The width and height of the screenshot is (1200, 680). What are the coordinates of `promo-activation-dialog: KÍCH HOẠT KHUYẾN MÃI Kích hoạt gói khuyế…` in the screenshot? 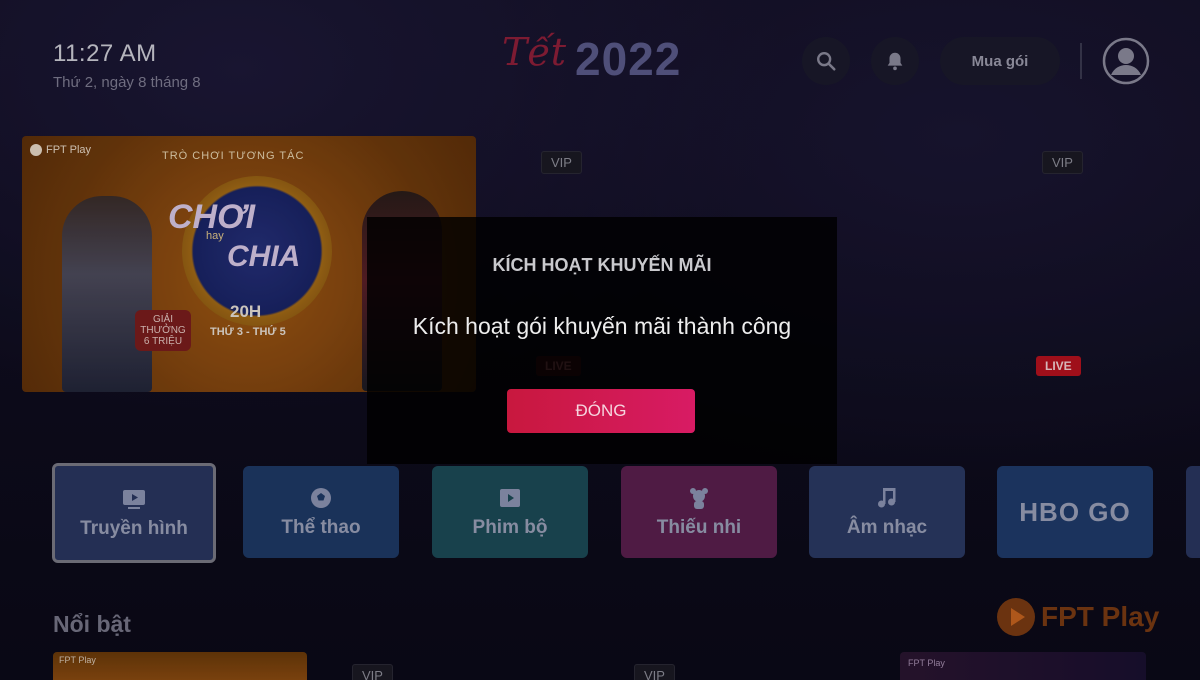 It's located at (602, 340).